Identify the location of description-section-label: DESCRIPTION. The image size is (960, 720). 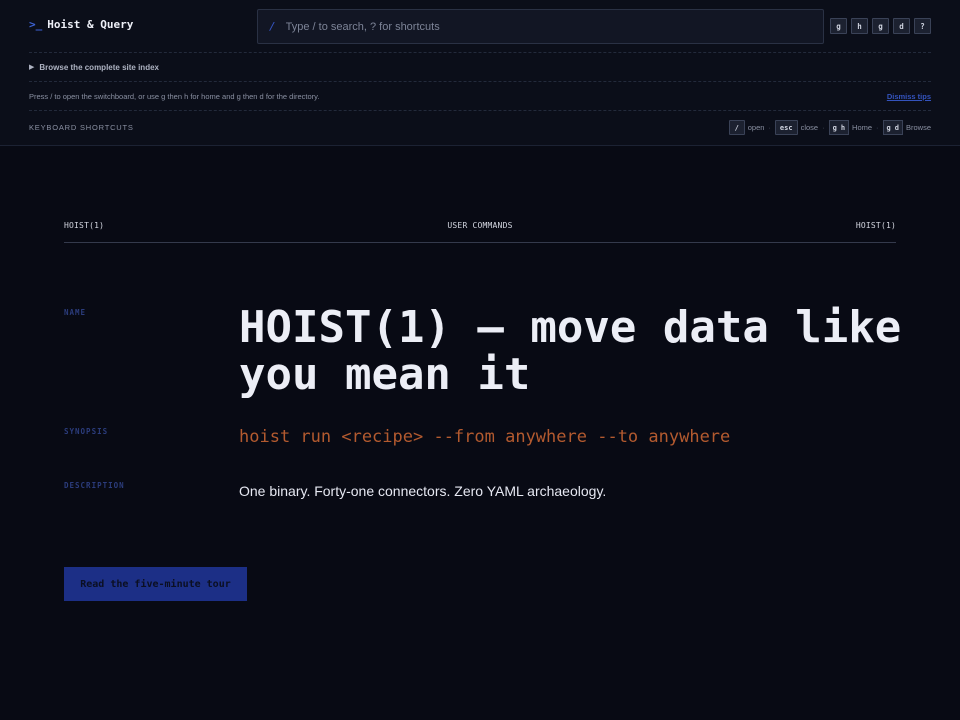
(94, 485).